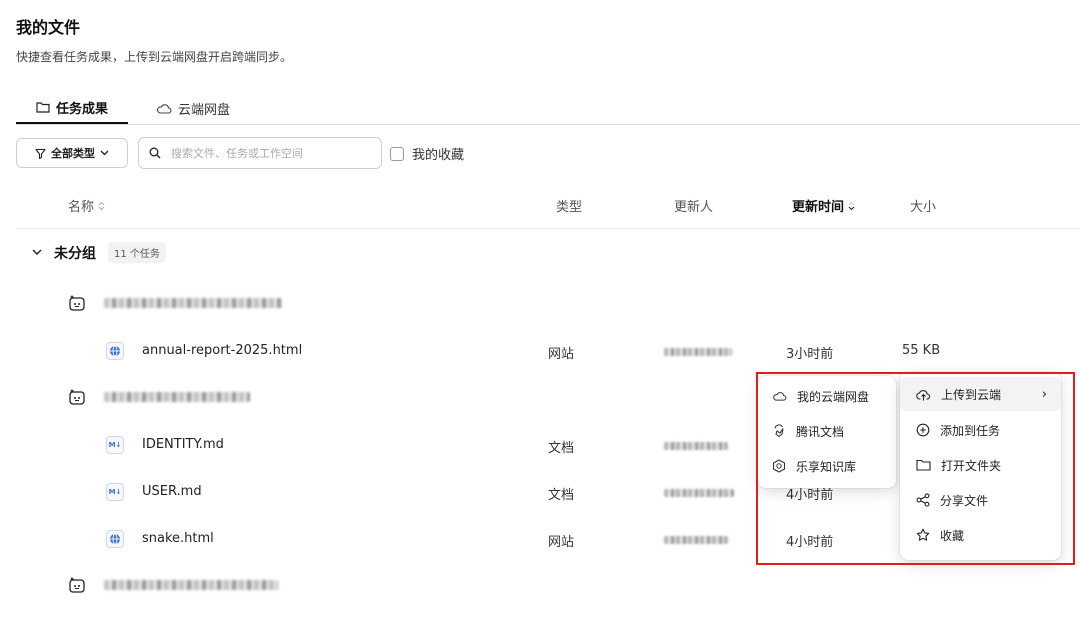 The height and width of the screenshot is (617, 1080). I want to click on tab-label: 云端网盘, so click(204, 110).